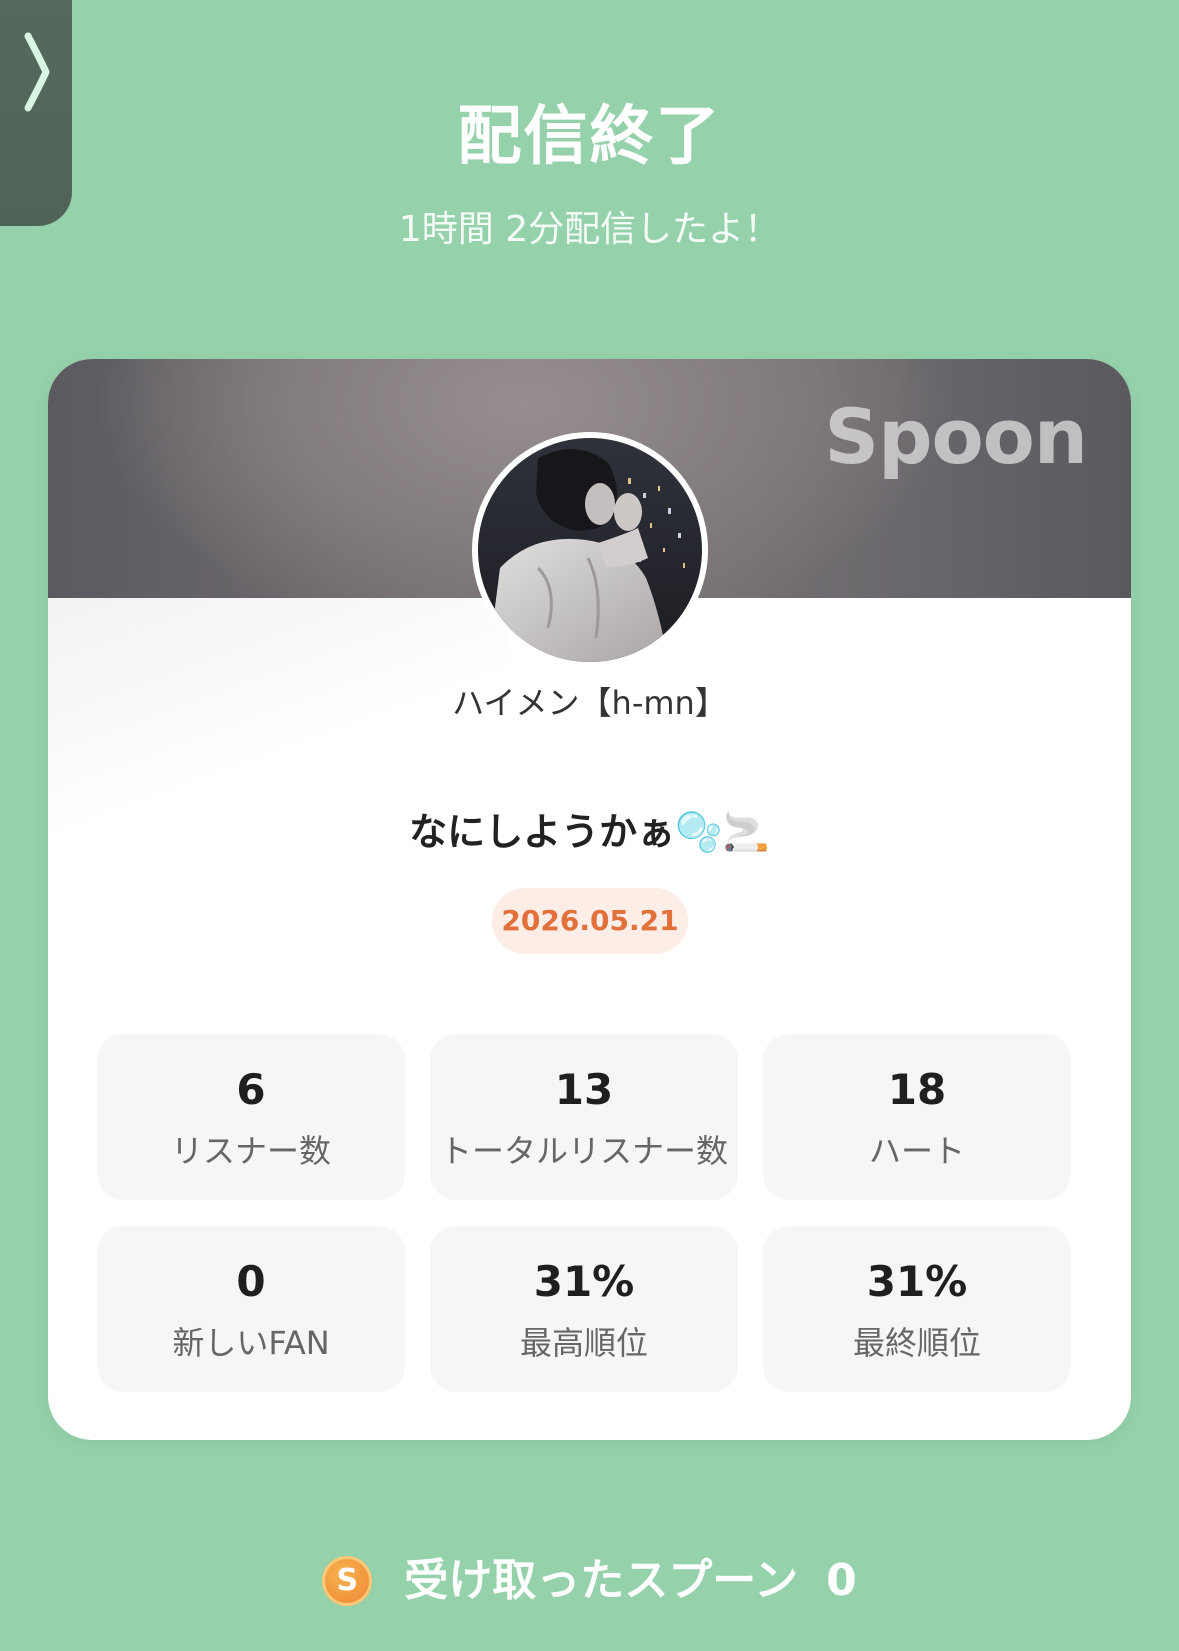  What do you see at coordinates (956, 436) in the screenshot?
I see `spoon-logo: Spoon` at bounding box center [956, 436].